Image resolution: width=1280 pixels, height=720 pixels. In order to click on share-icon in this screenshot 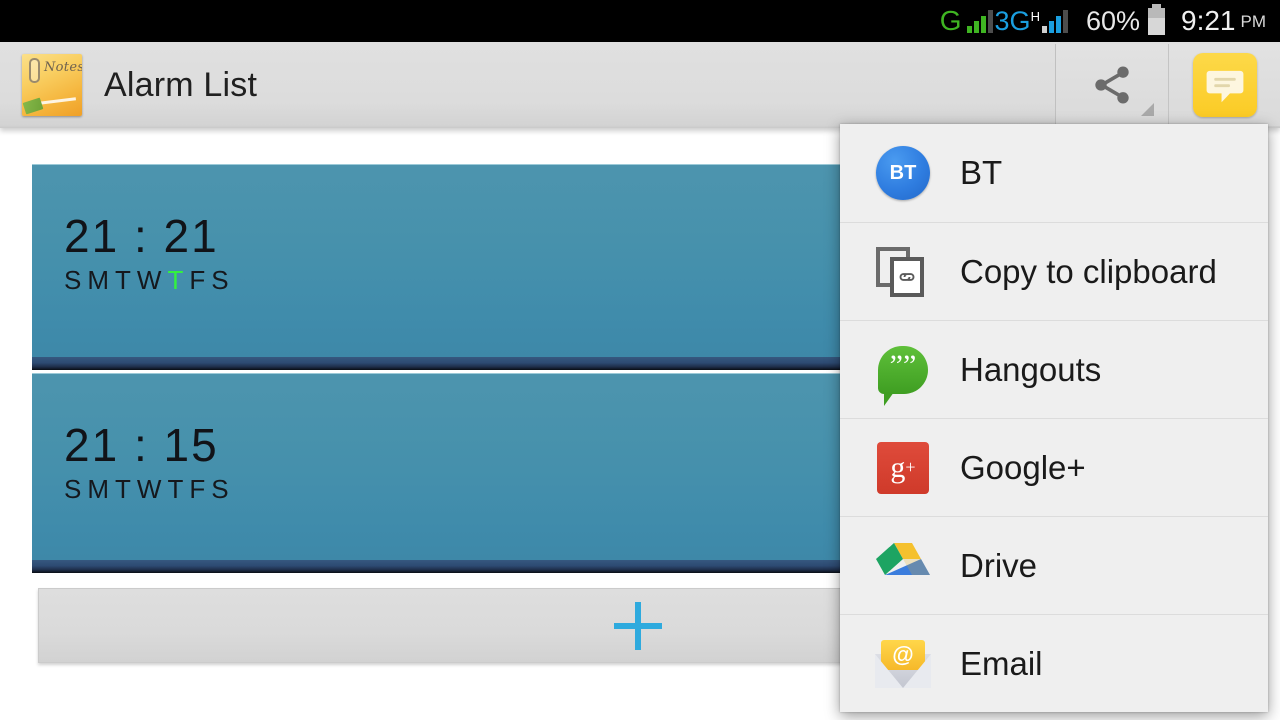, I will do `click(1112, 85)`.